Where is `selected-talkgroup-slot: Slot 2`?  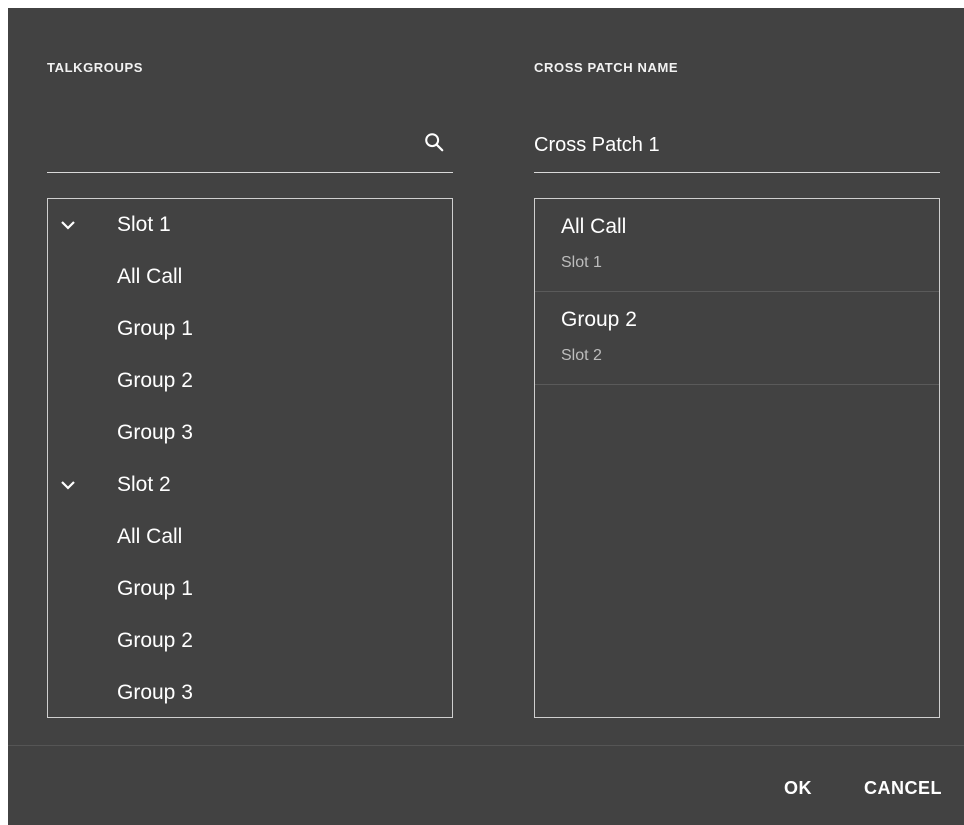
selected-talkgroup-slot: Slot 2 is located at coordinates (581, 355).